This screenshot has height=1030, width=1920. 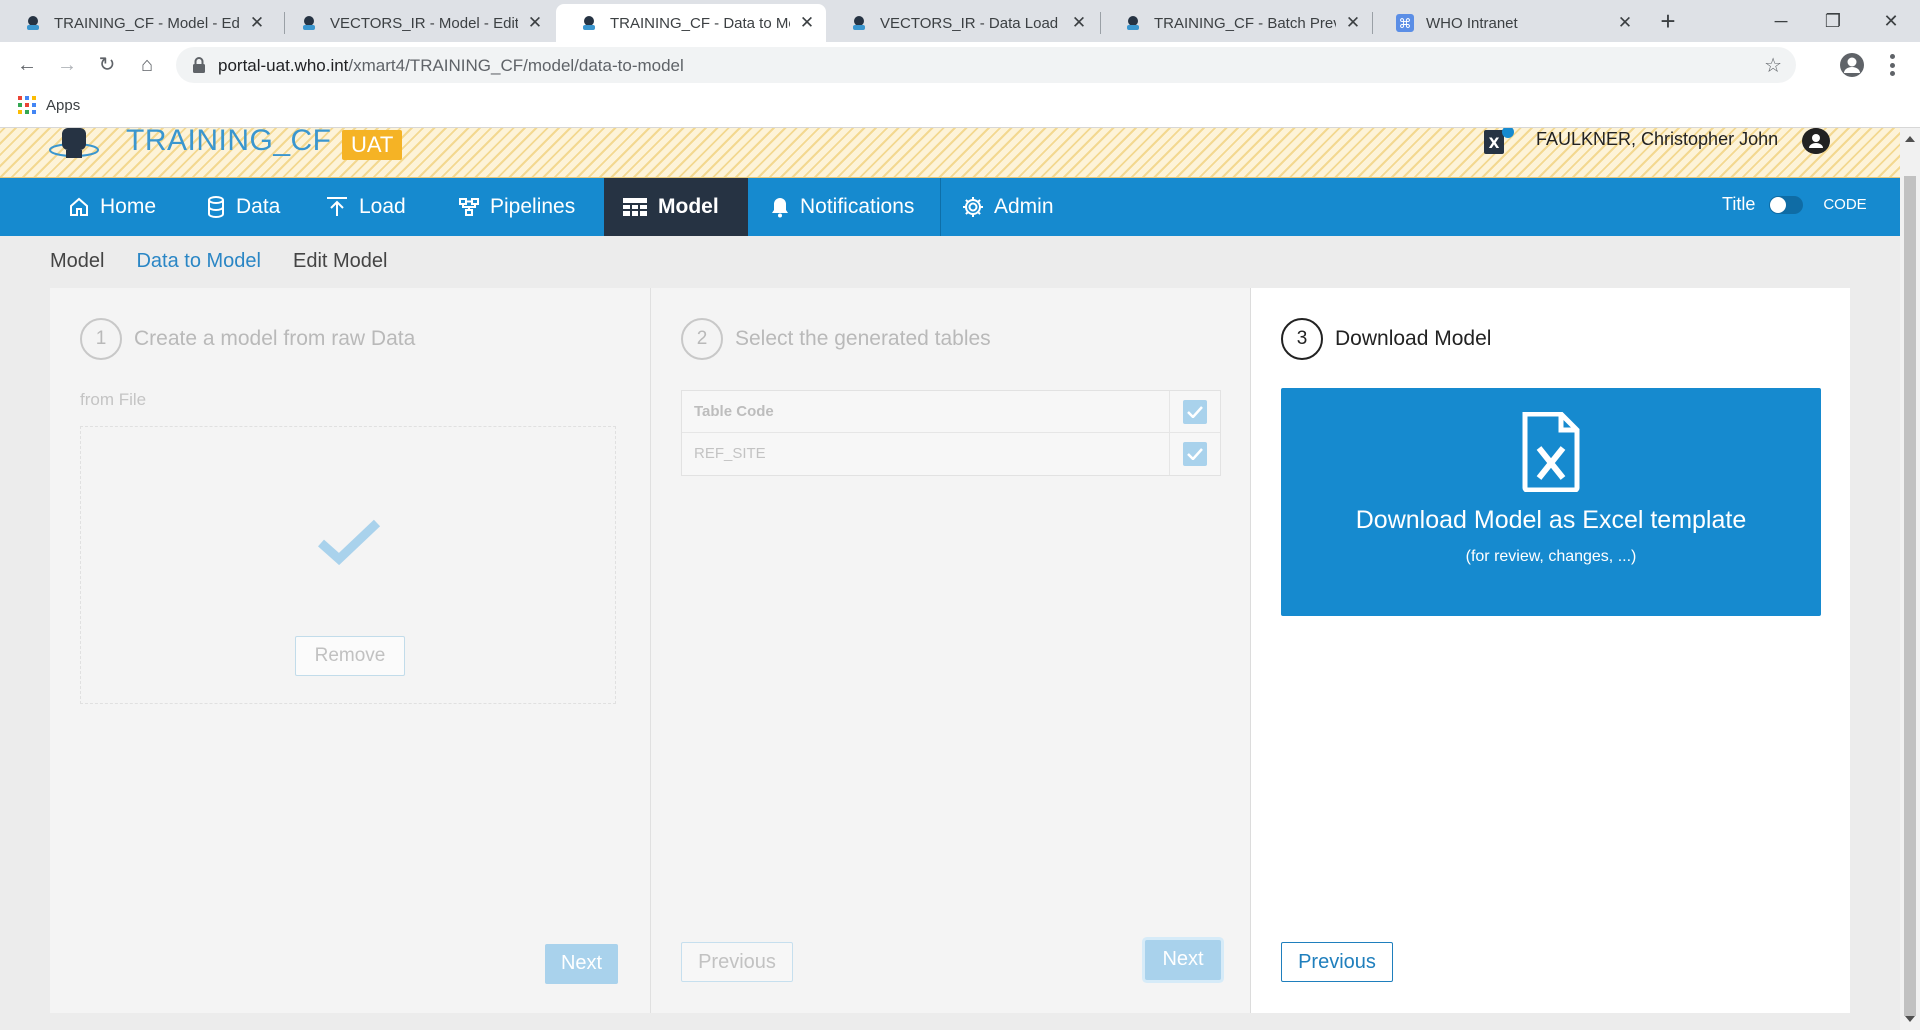 What do you see at coordinates (67, 65) in the screenshot?
I see `forward-arrow-icon: →` at bounding box center [67, 65].